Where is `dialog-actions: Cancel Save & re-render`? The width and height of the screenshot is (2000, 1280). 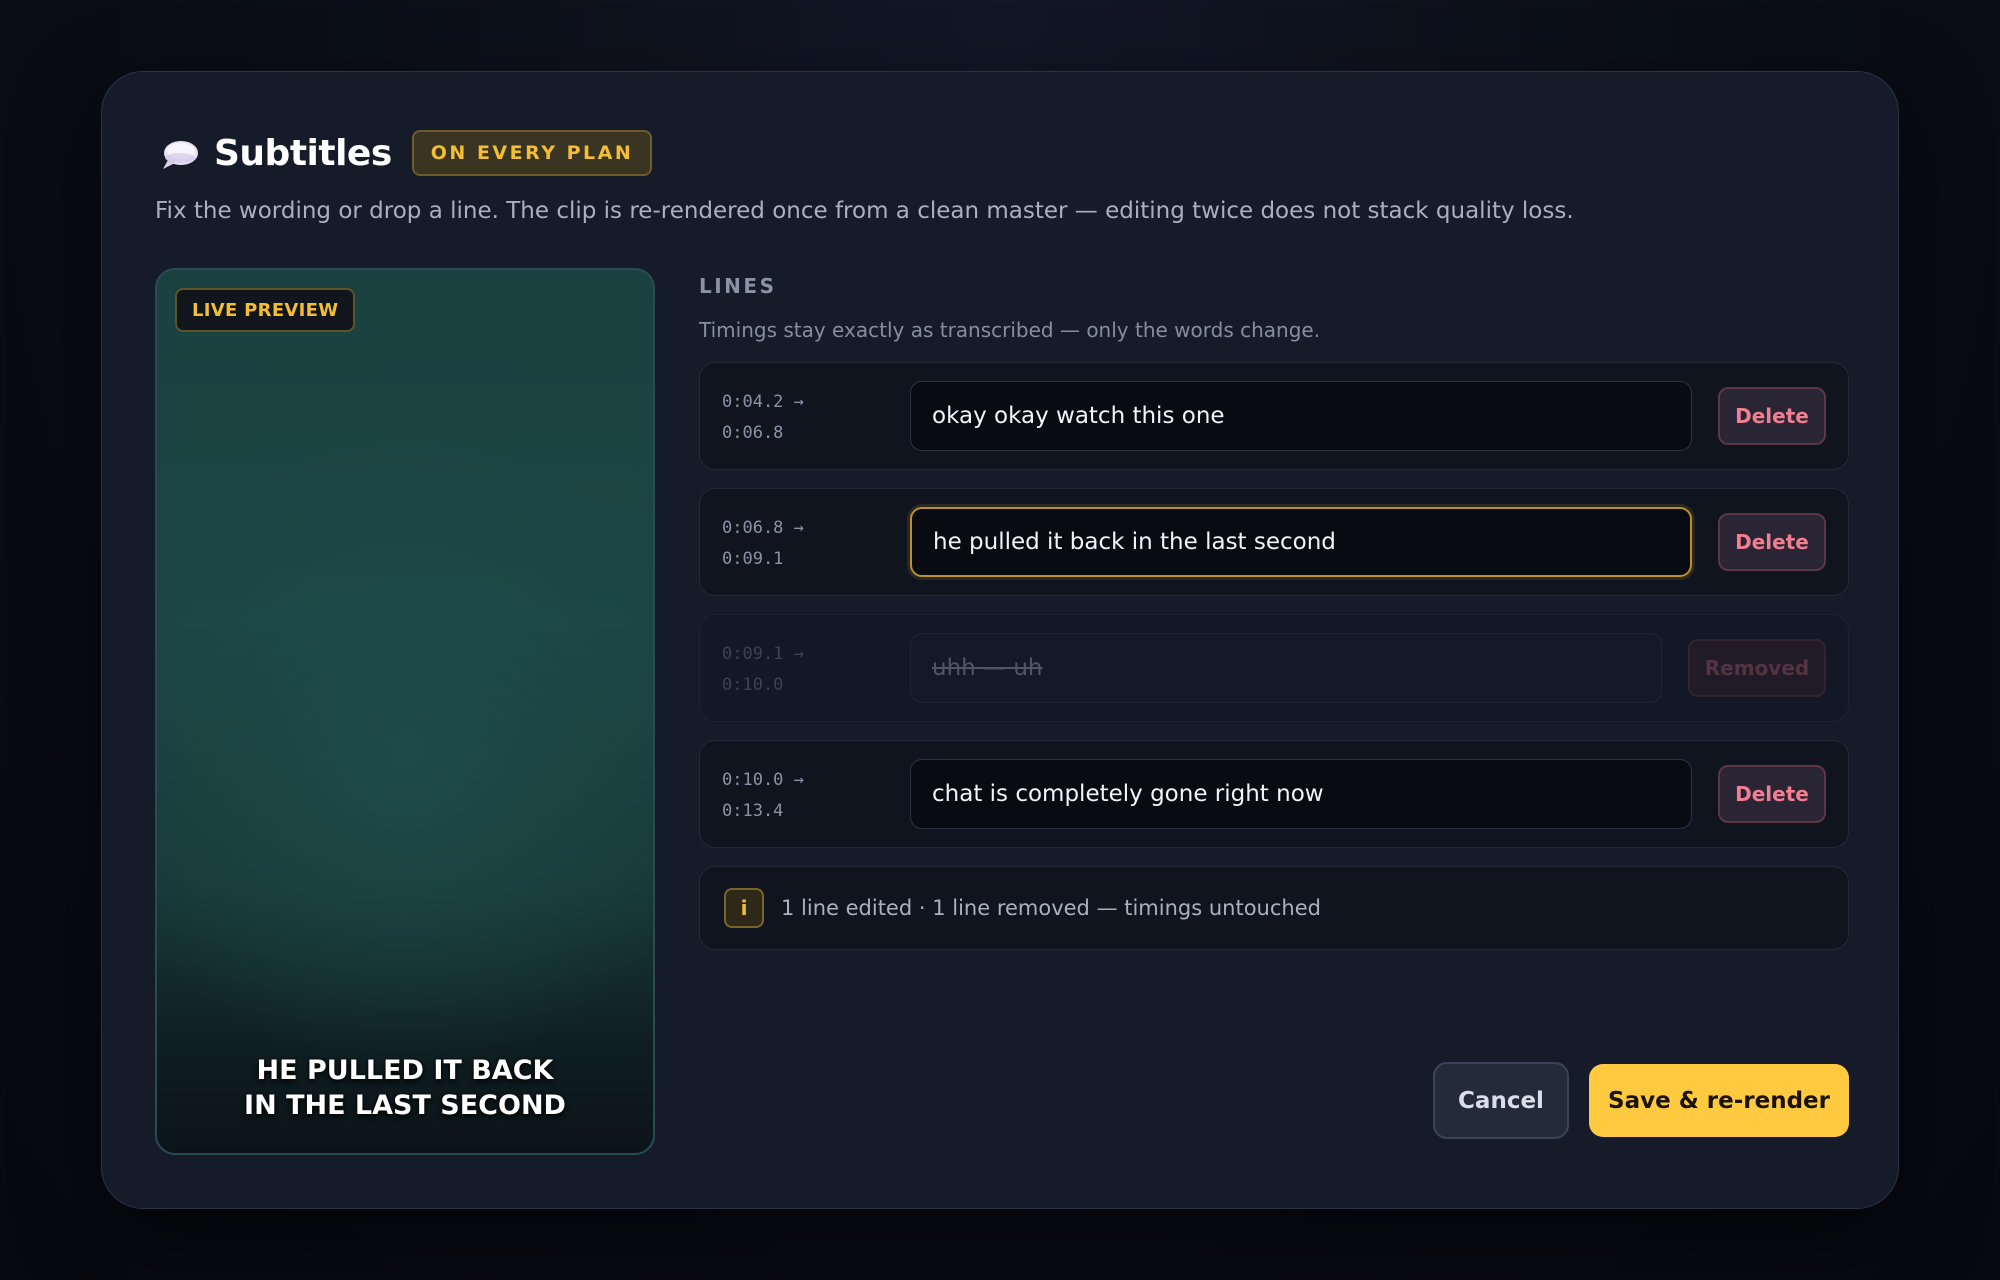 dialog-actions: Cancel Save & re-render is located at coordinates (1641, 1100).